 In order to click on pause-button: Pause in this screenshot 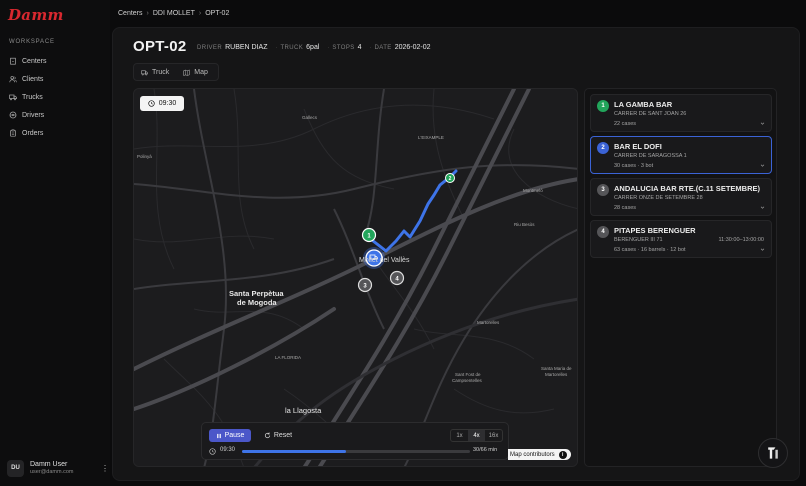, I will do `click(230, 435)`.